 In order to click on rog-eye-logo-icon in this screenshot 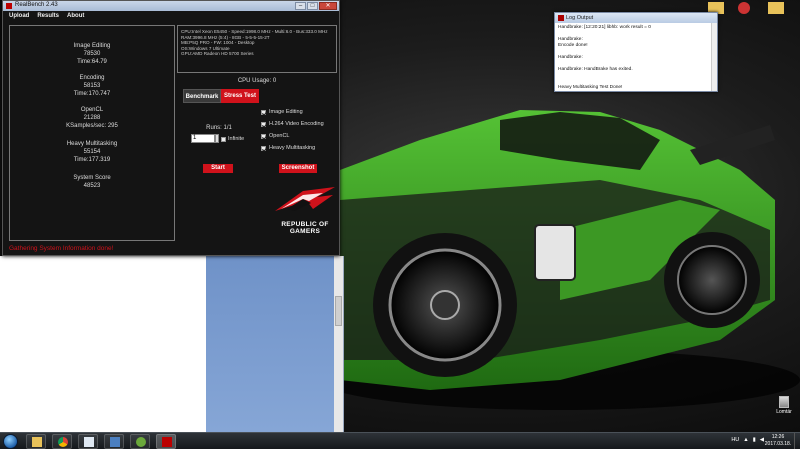, I will do `click(305, 199)`.